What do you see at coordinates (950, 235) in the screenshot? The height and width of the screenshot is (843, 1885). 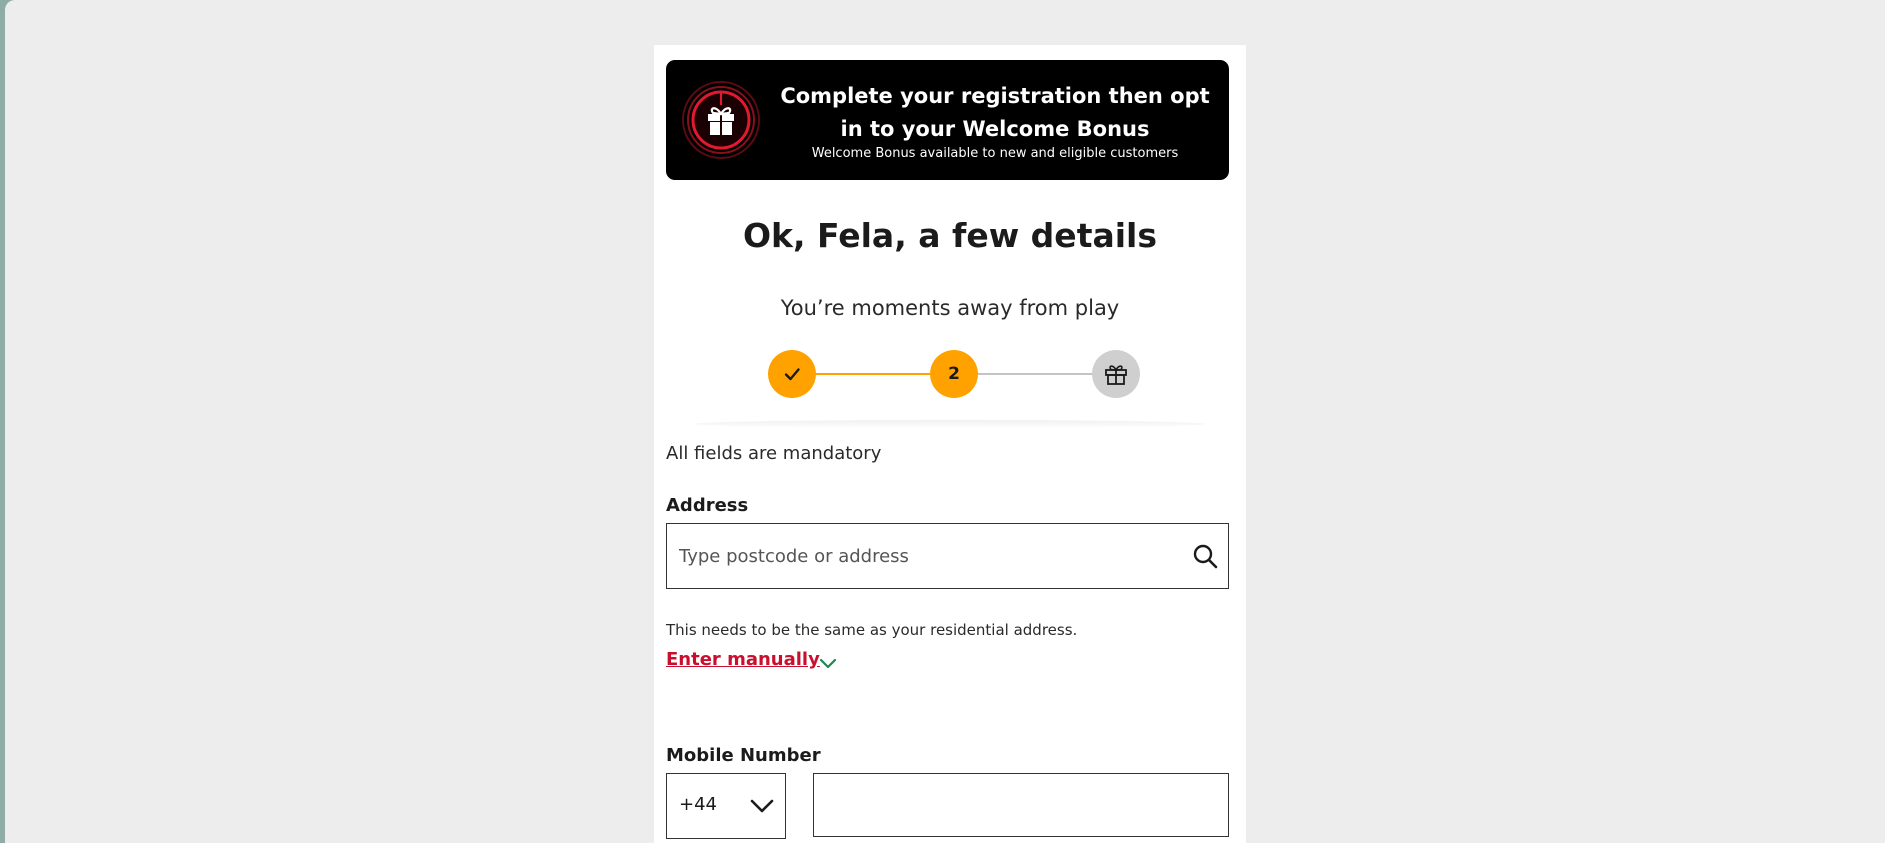 I see `page-title: Ok, Fela, a few details` at bounding box center [950, 235].